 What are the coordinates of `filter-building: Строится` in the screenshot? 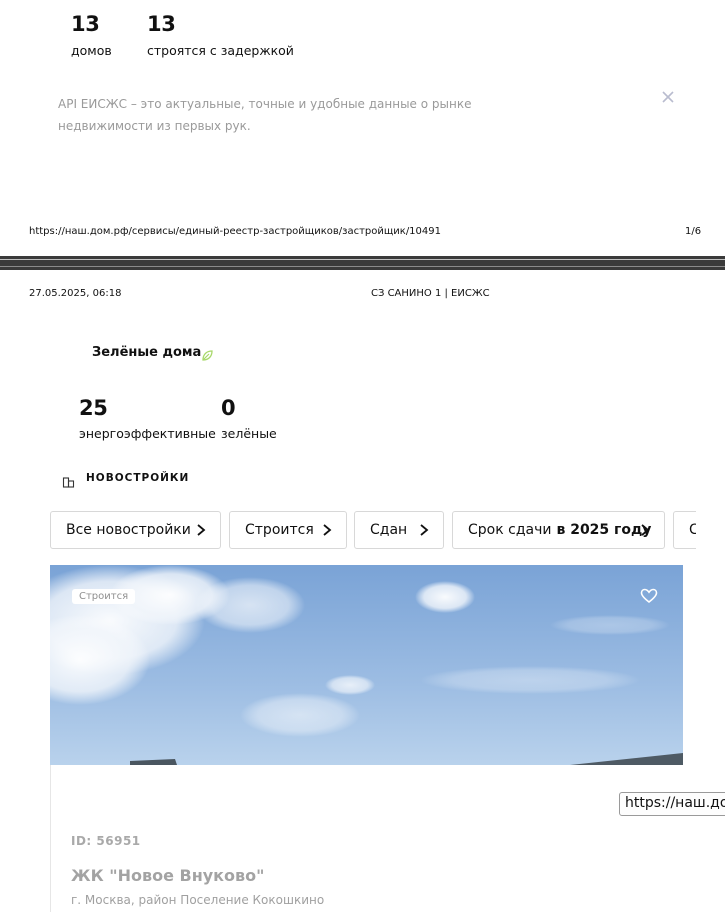 It's located at (288, 530).